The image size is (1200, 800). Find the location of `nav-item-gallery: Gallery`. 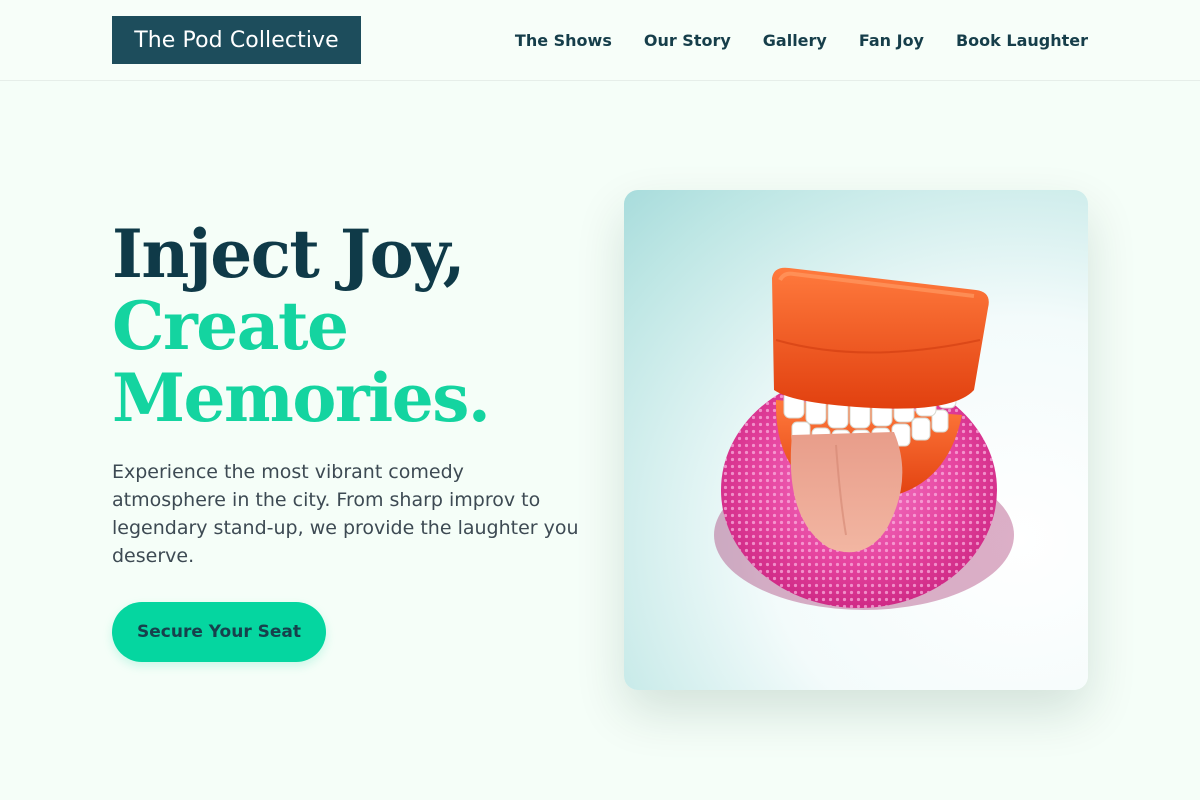

nav-item-gallery: Gallery is located at coordinates (795, 40).